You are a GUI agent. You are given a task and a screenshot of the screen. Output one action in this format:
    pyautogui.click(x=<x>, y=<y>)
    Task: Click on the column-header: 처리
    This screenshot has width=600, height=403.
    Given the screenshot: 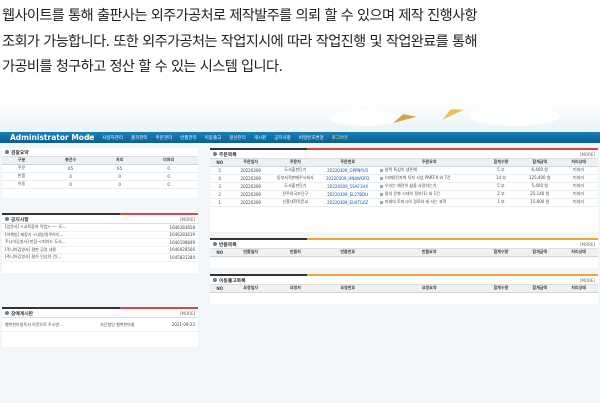 What is the action you would take?
    pyautogui.click(x=119, y=161)
    